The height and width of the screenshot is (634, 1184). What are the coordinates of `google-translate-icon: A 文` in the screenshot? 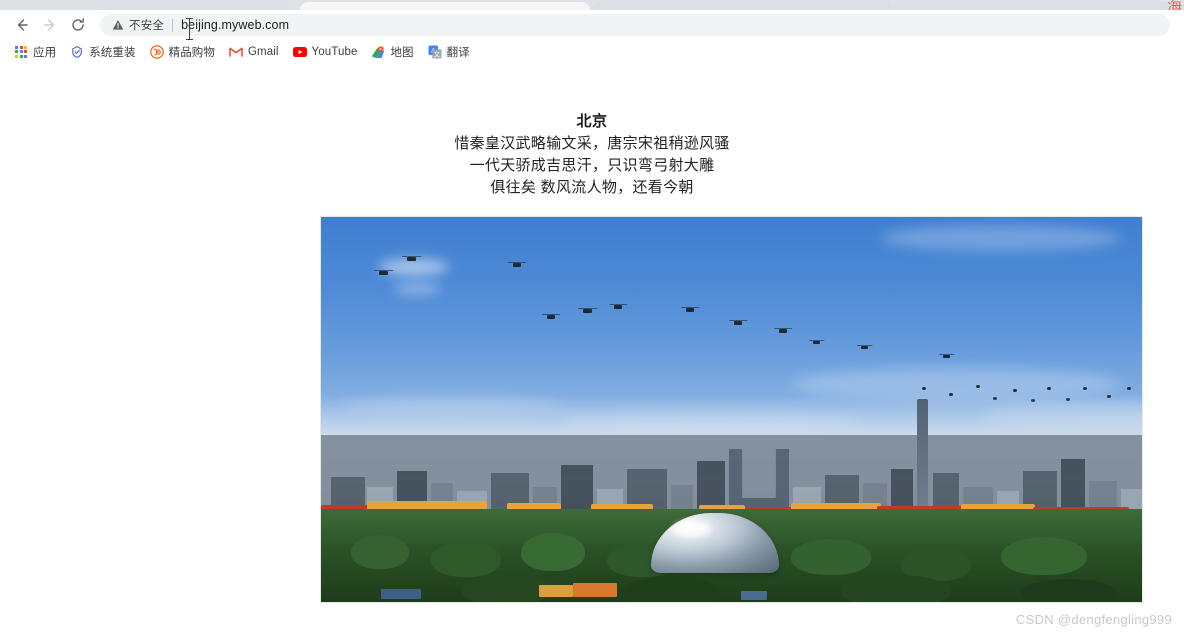 It's located at (435, 52).